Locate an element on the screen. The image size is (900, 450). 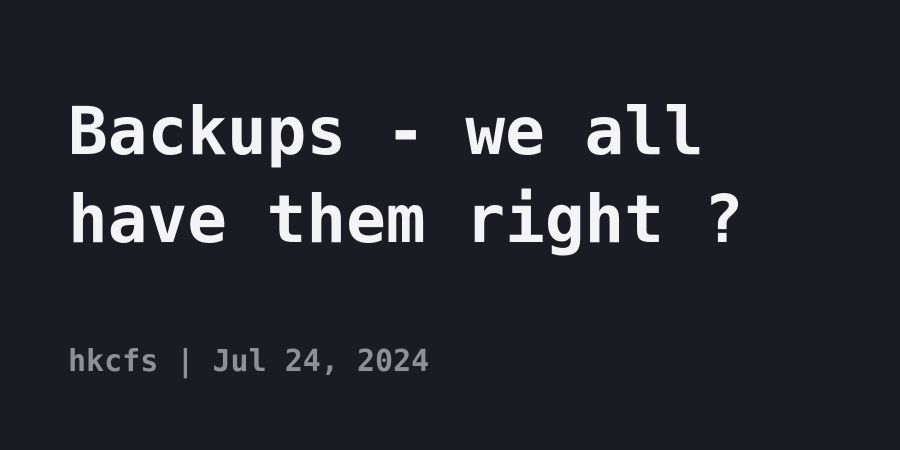
post-meta: hkcfs | Jul 24, 2024 is located at coordinates (248, 362).